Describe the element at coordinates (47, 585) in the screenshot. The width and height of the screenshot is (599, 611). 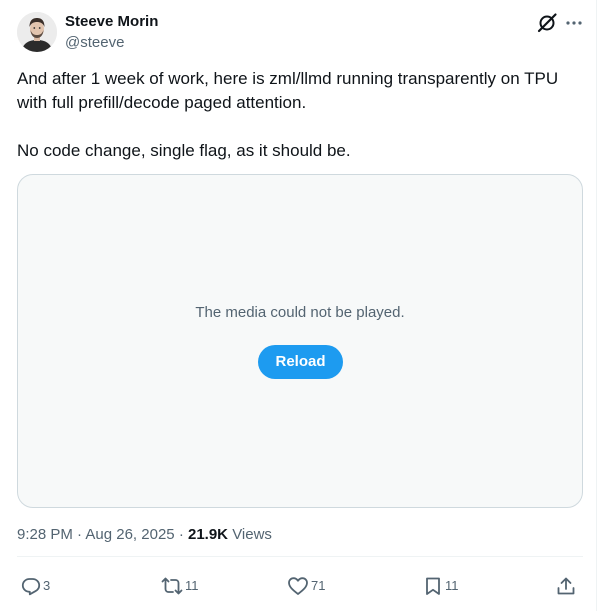
I see `reply-count: 3` at that location.